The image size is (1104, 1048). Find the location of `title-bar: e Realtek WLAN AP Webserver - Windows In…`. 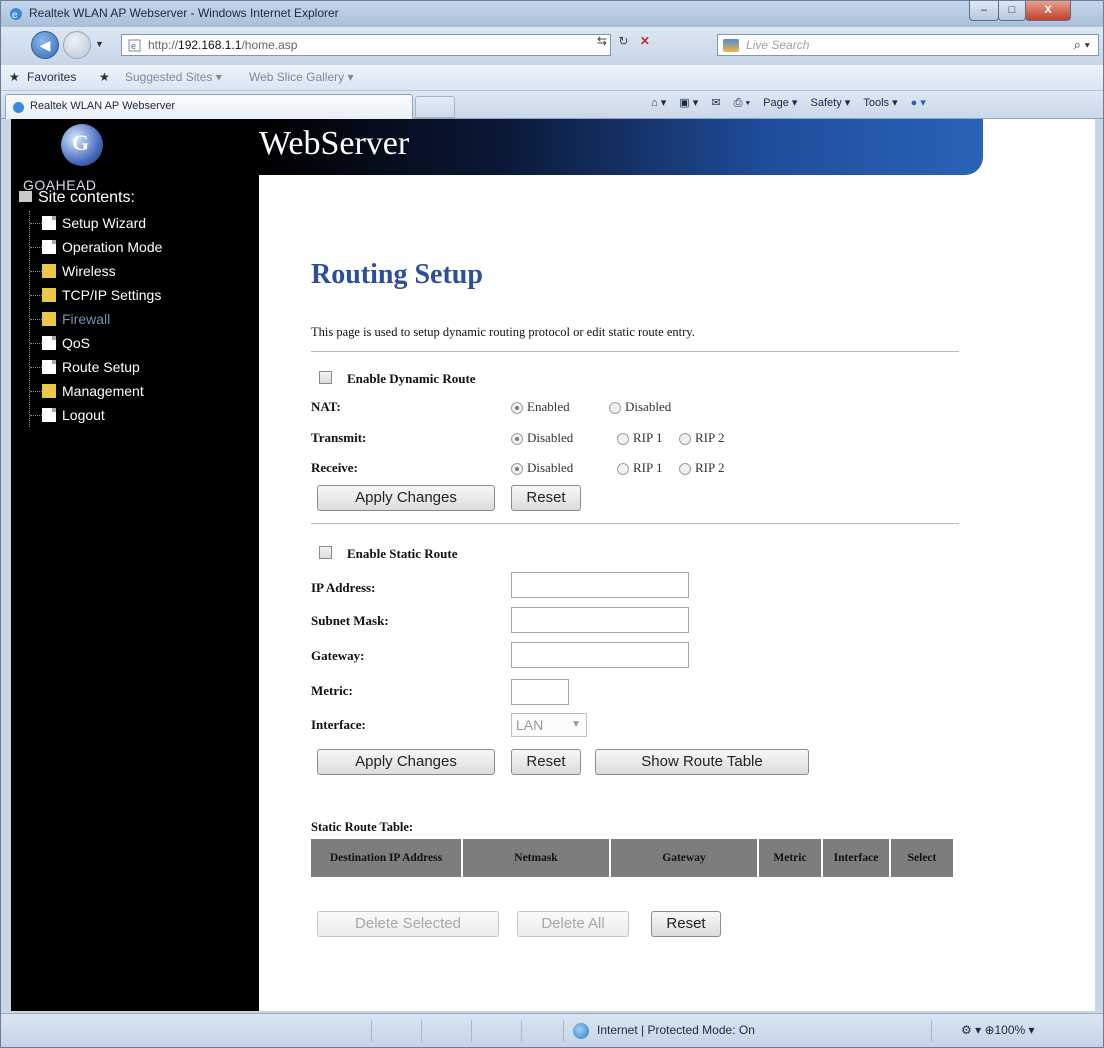

title-bar: e Realtek WLAN AP Webserver - Windows In… is located at coordinates (552, 14).